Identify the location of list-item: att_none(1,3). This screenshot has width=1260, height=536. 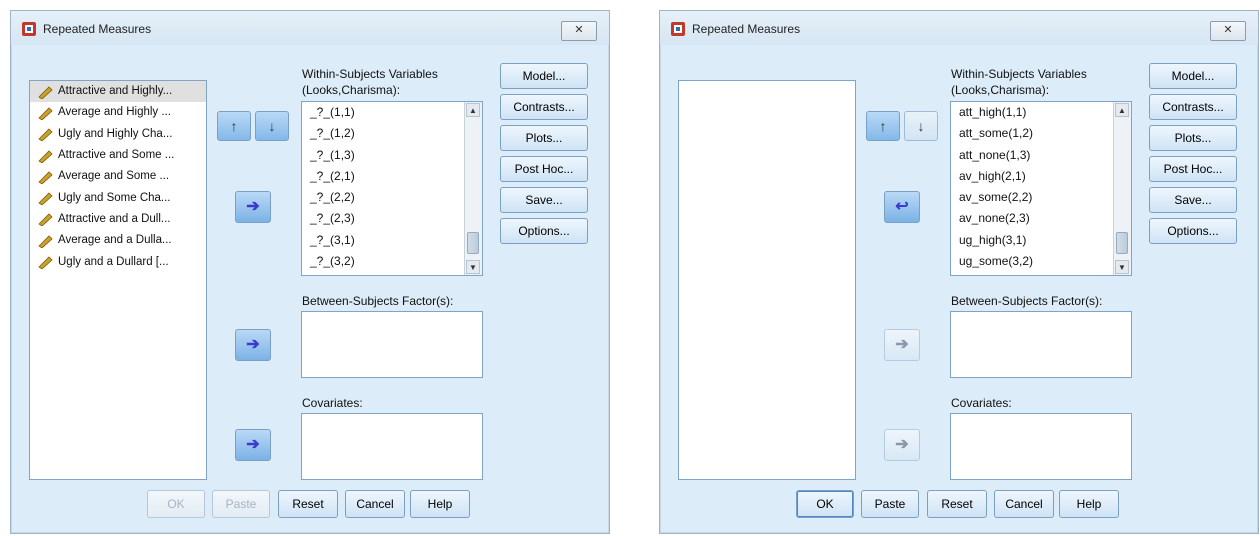
(1041, 155).